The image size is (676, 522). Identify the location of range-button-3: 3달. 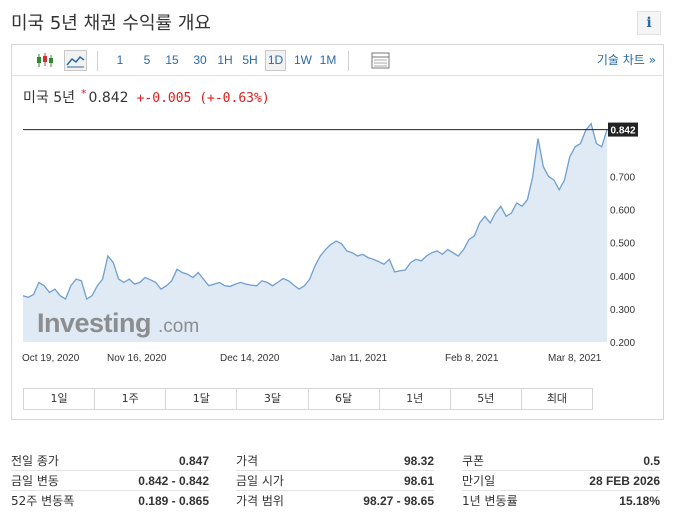
(273, 399).